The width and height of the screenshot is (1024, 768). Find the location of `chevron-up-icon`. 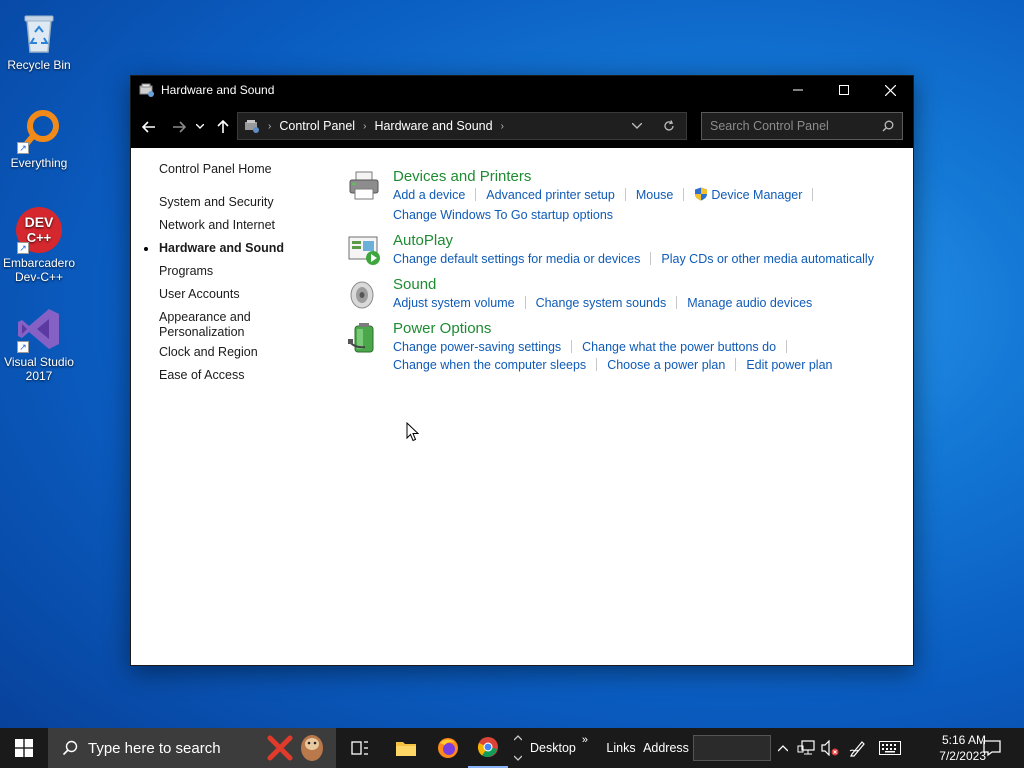

chevron-up-icon is located at coordinates (518, 738).